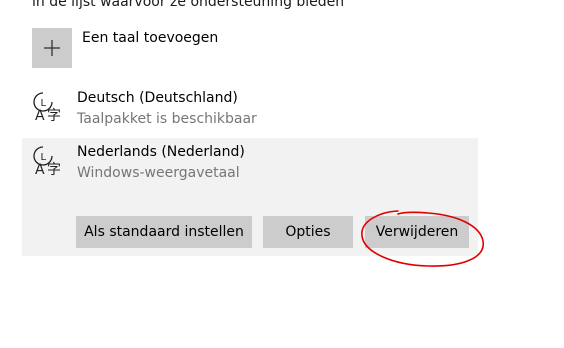 The height and width of the screenshot is (348, 564). What do you see at coordinates (150, 38) in the screenshot?
I see `add-language-label: Een taal toevoegen` at bounding box center [150, 38].